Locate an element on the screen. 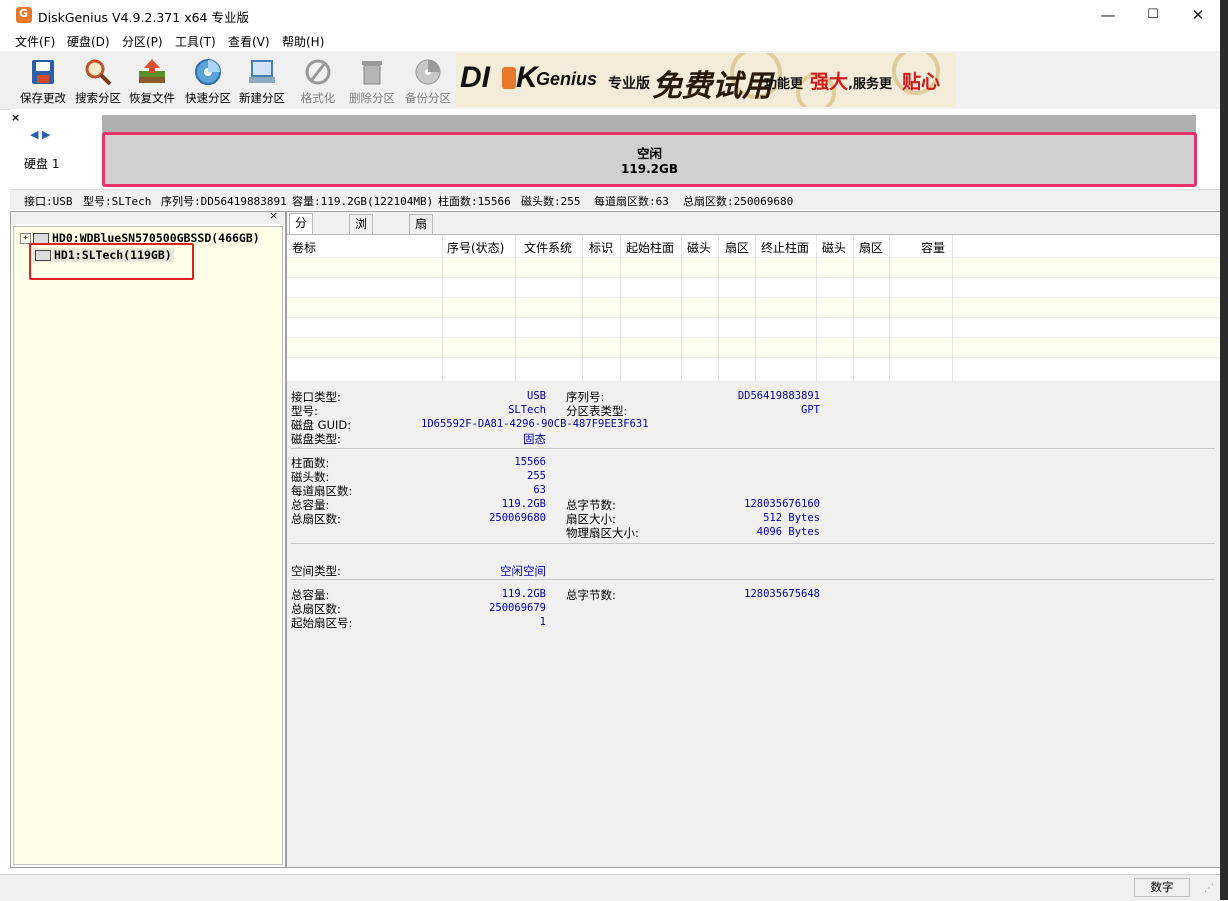  col-flag: 标识 is located at coordinates (601, 247).